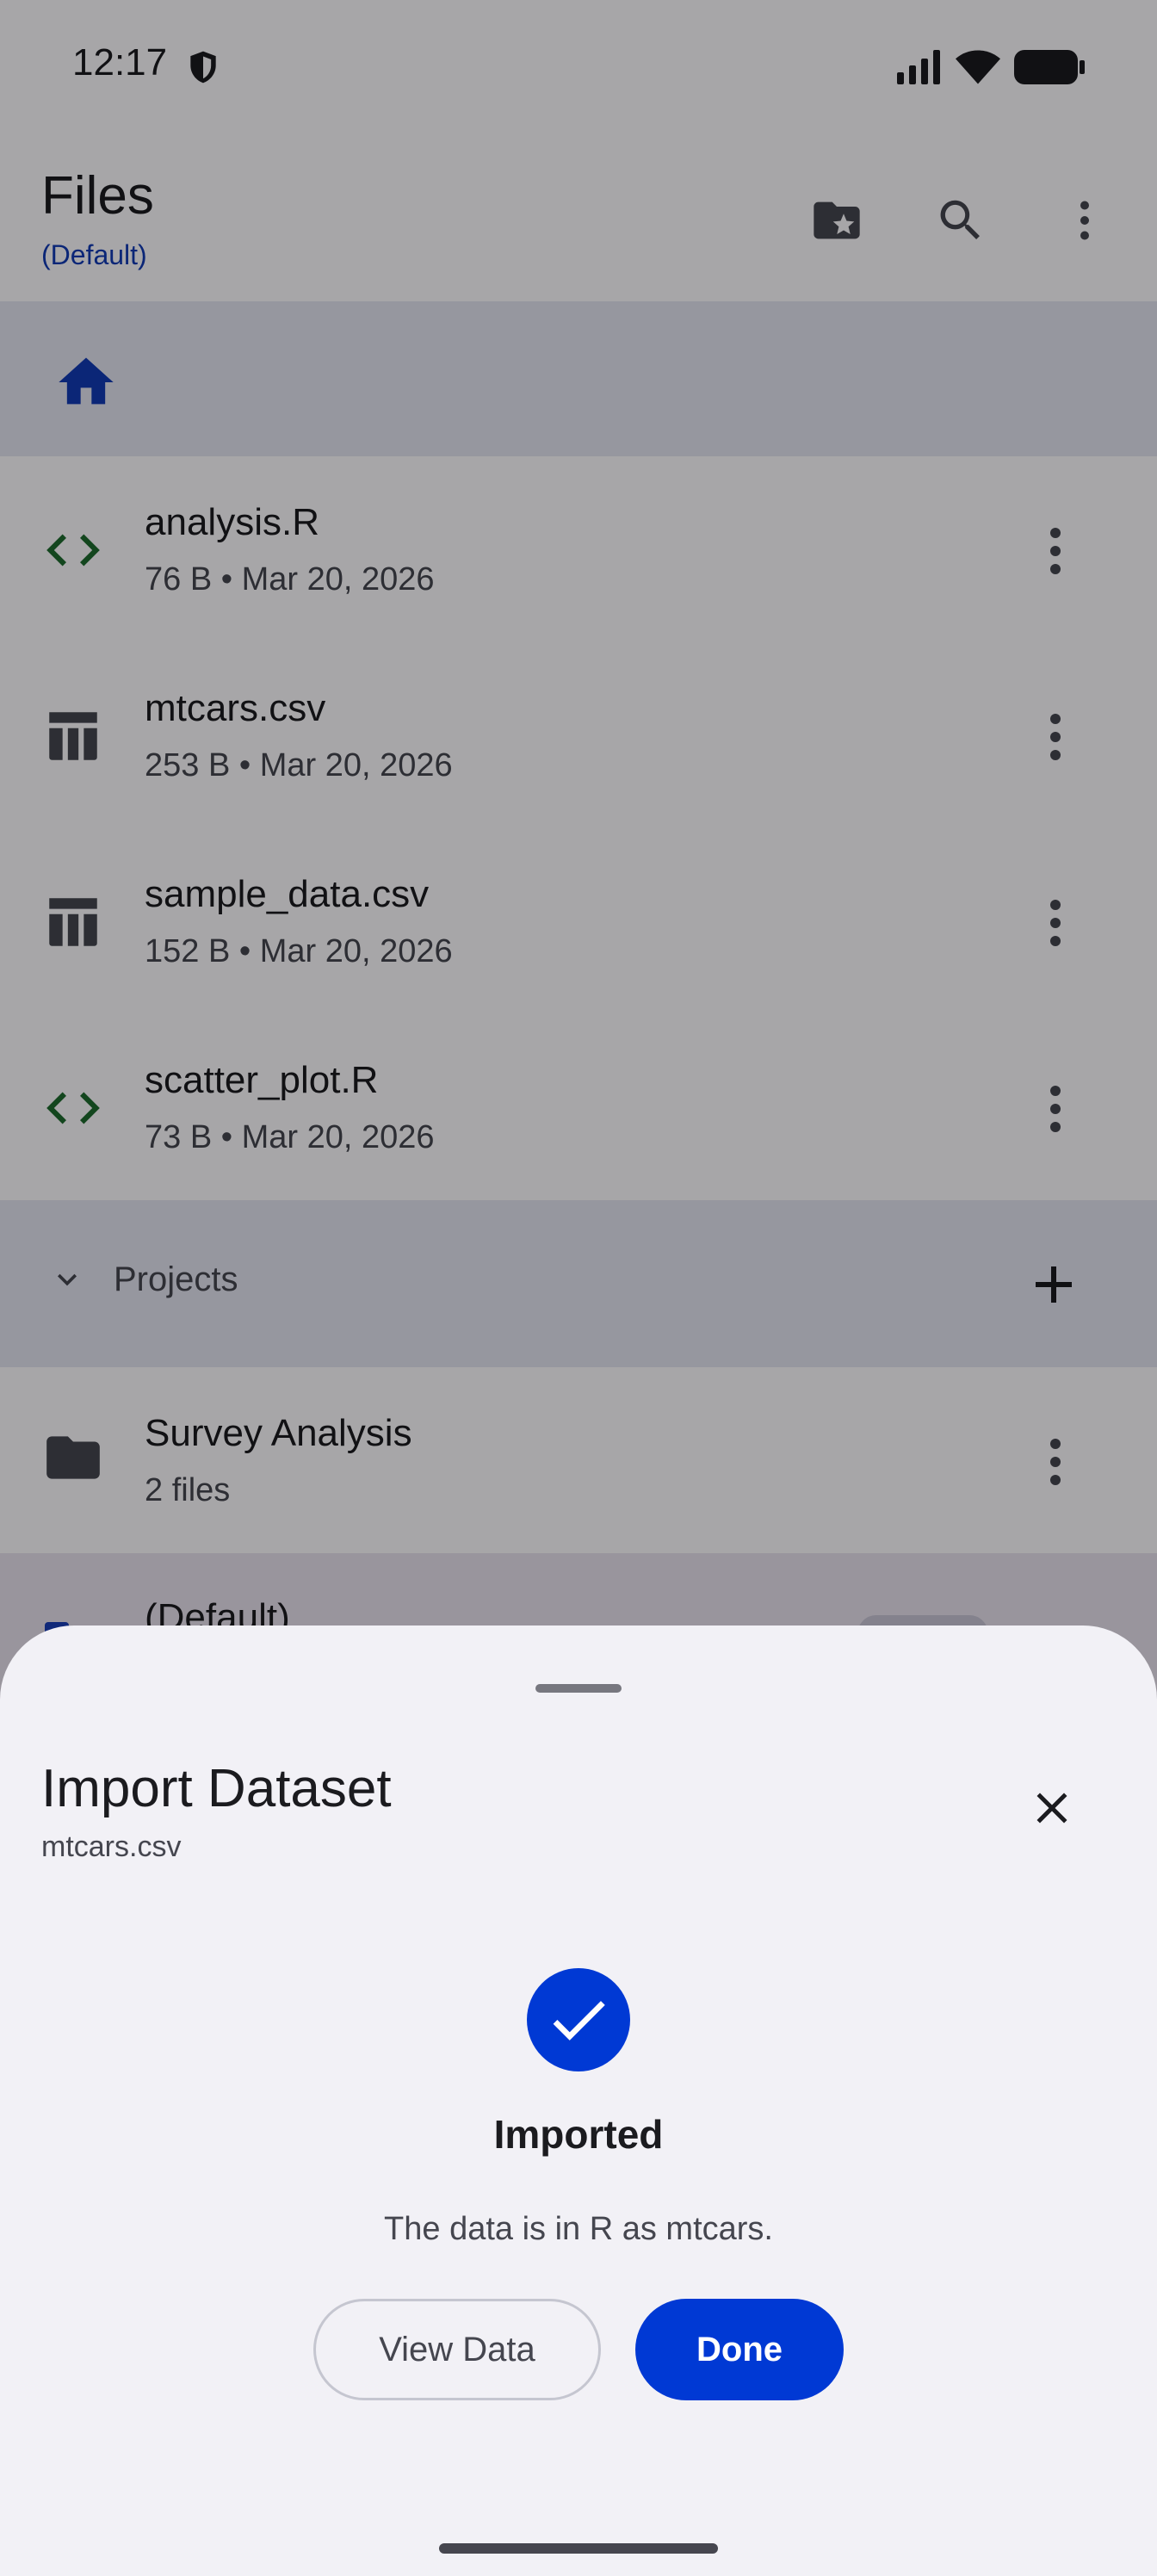  I want to click on close-button, so click(1052, 1808).